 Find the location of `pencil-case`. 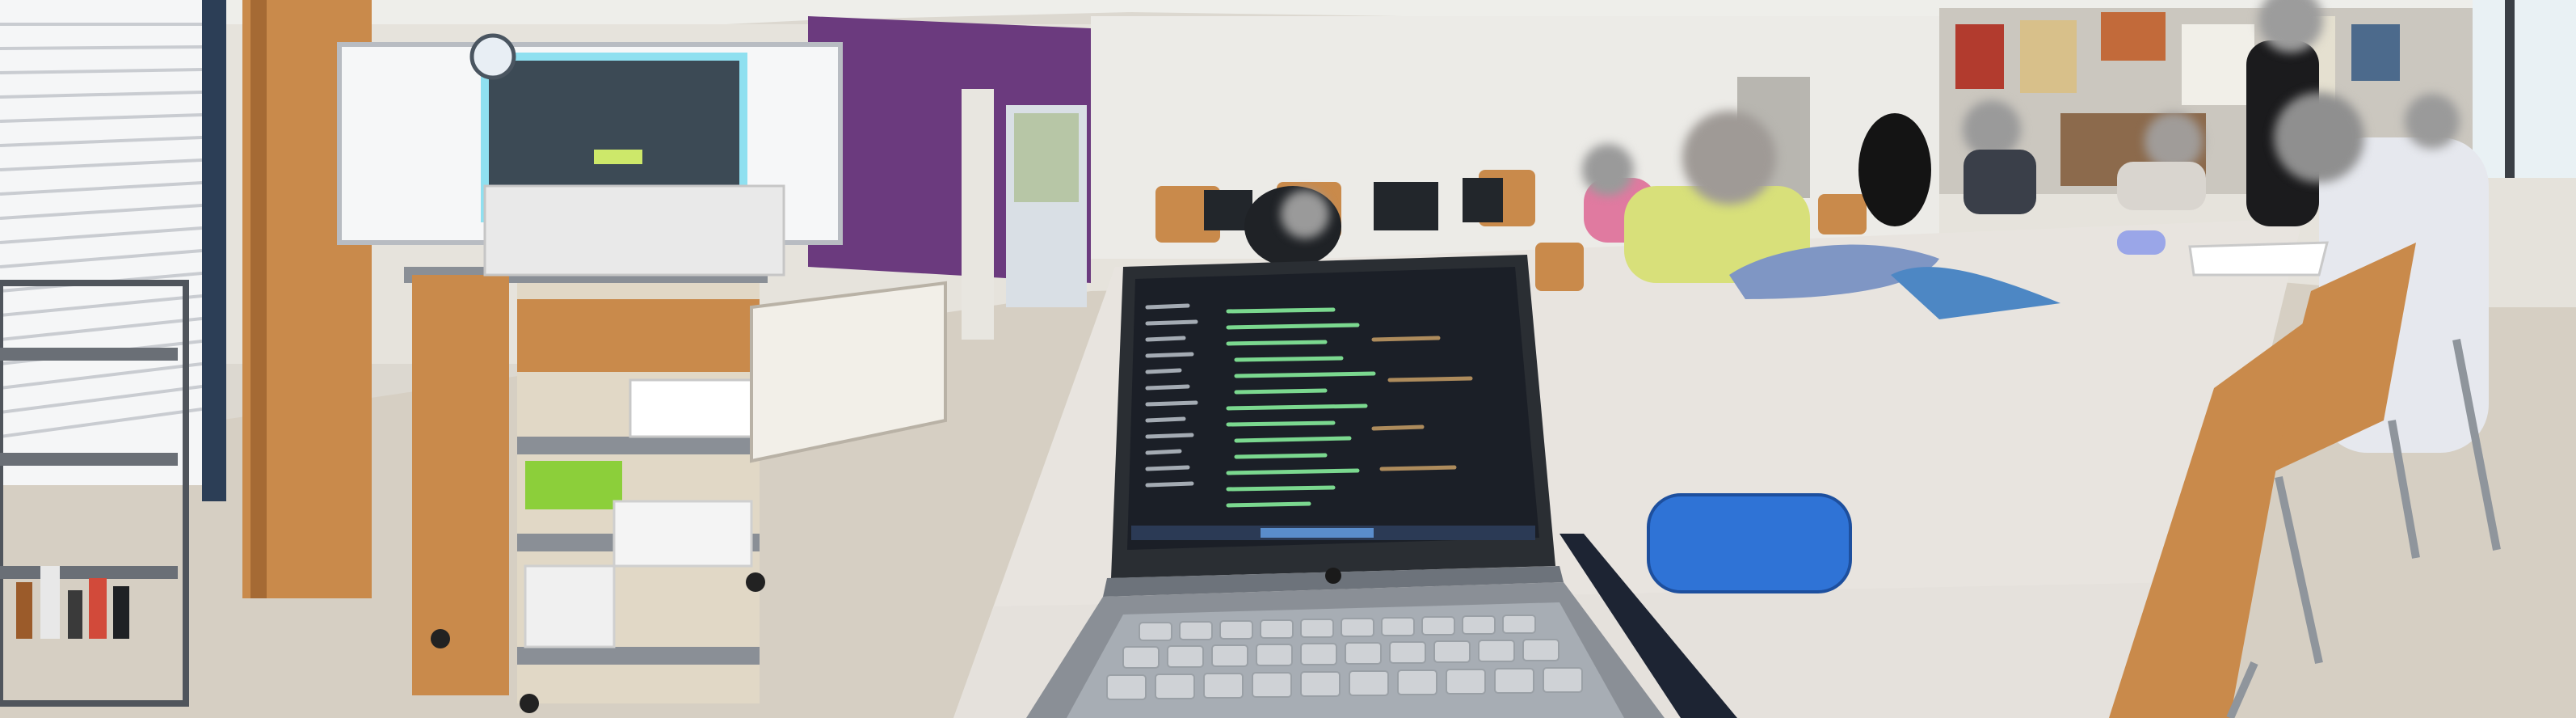

pencil-case is located at coordinates (1749, 543).